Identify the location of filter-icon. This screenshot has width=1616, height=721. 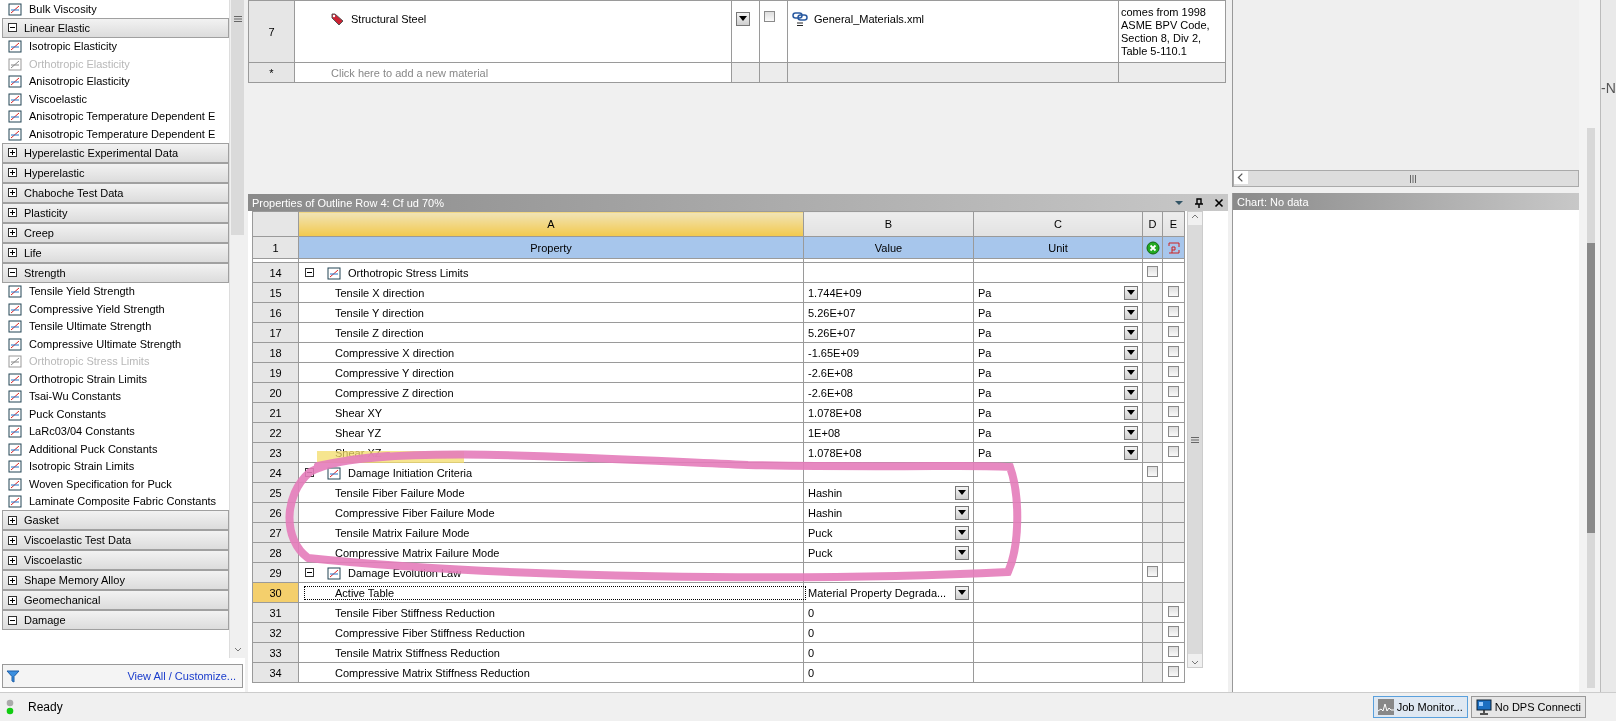
(13, 676).